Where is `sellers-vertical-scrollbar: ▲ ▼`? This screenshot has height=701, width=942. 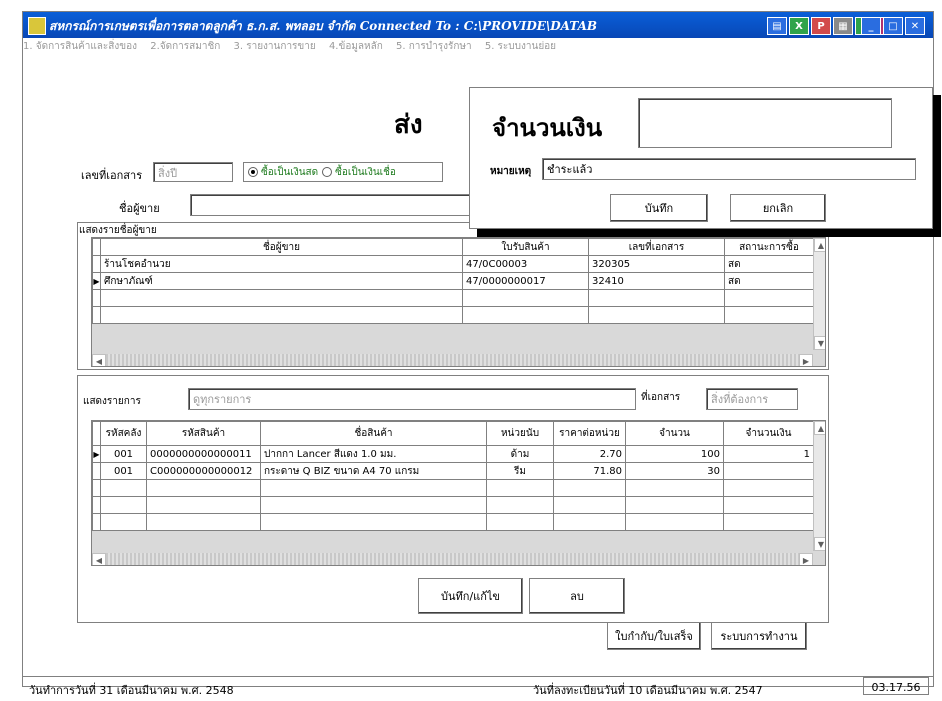 sellers-vertical-scrollbar: ▲ ▼ is located at coordinates (819, 294).